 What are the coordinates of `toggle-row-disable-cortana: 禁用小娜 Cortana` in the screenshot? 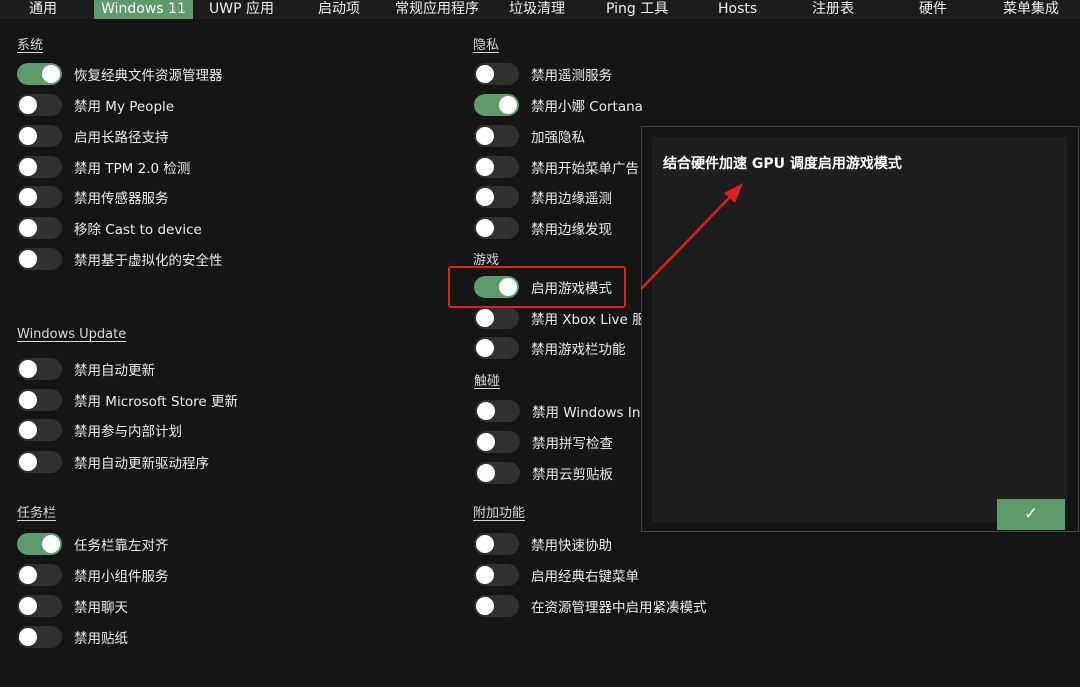 It's located at (558, 105).